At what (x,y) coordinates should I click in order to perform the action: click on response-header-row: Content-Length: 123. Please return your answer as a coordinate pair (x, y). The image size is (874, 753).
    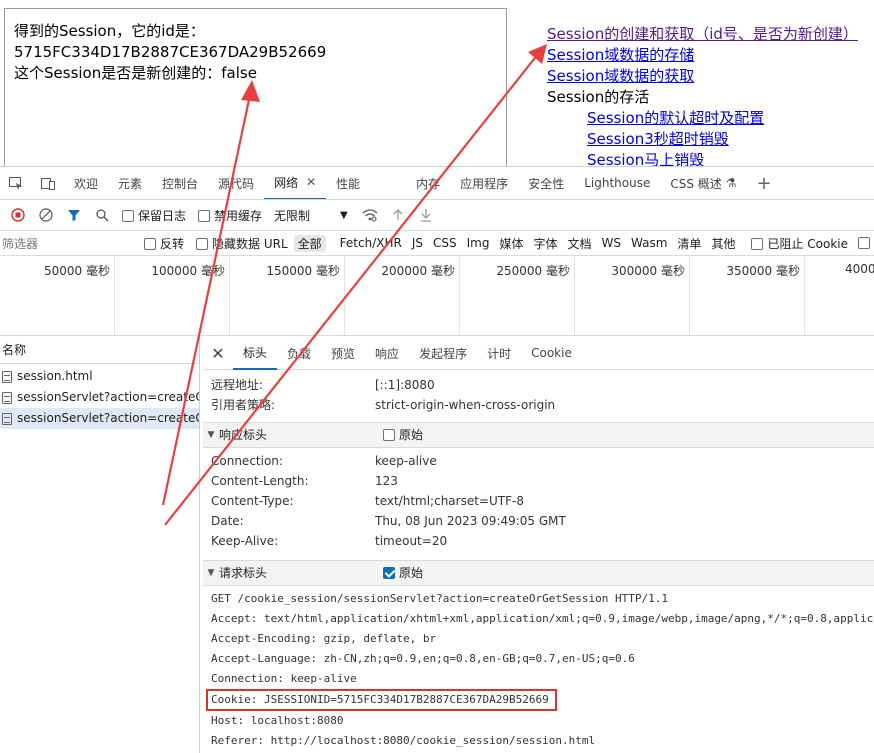
    Looking at the image, I should click on (538, 481).